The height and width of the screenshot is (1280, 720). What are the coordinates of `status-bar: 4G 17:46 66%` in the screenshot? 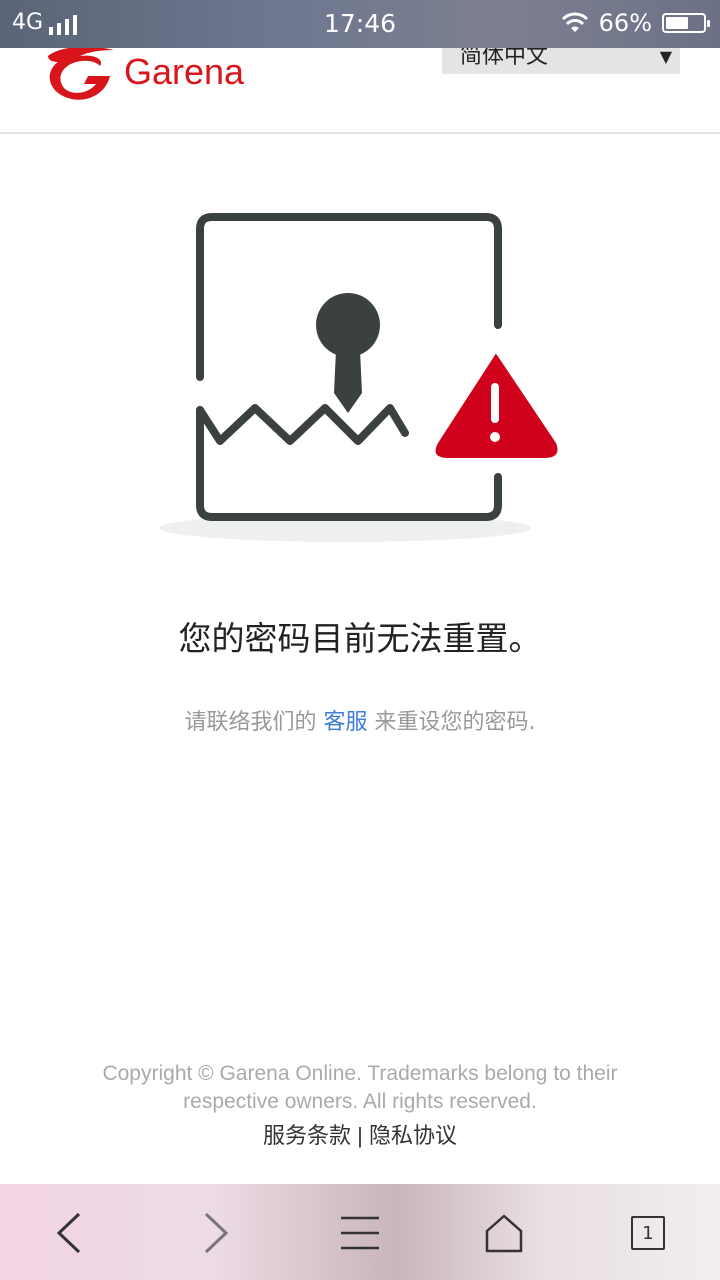 It's located at (360, 24).